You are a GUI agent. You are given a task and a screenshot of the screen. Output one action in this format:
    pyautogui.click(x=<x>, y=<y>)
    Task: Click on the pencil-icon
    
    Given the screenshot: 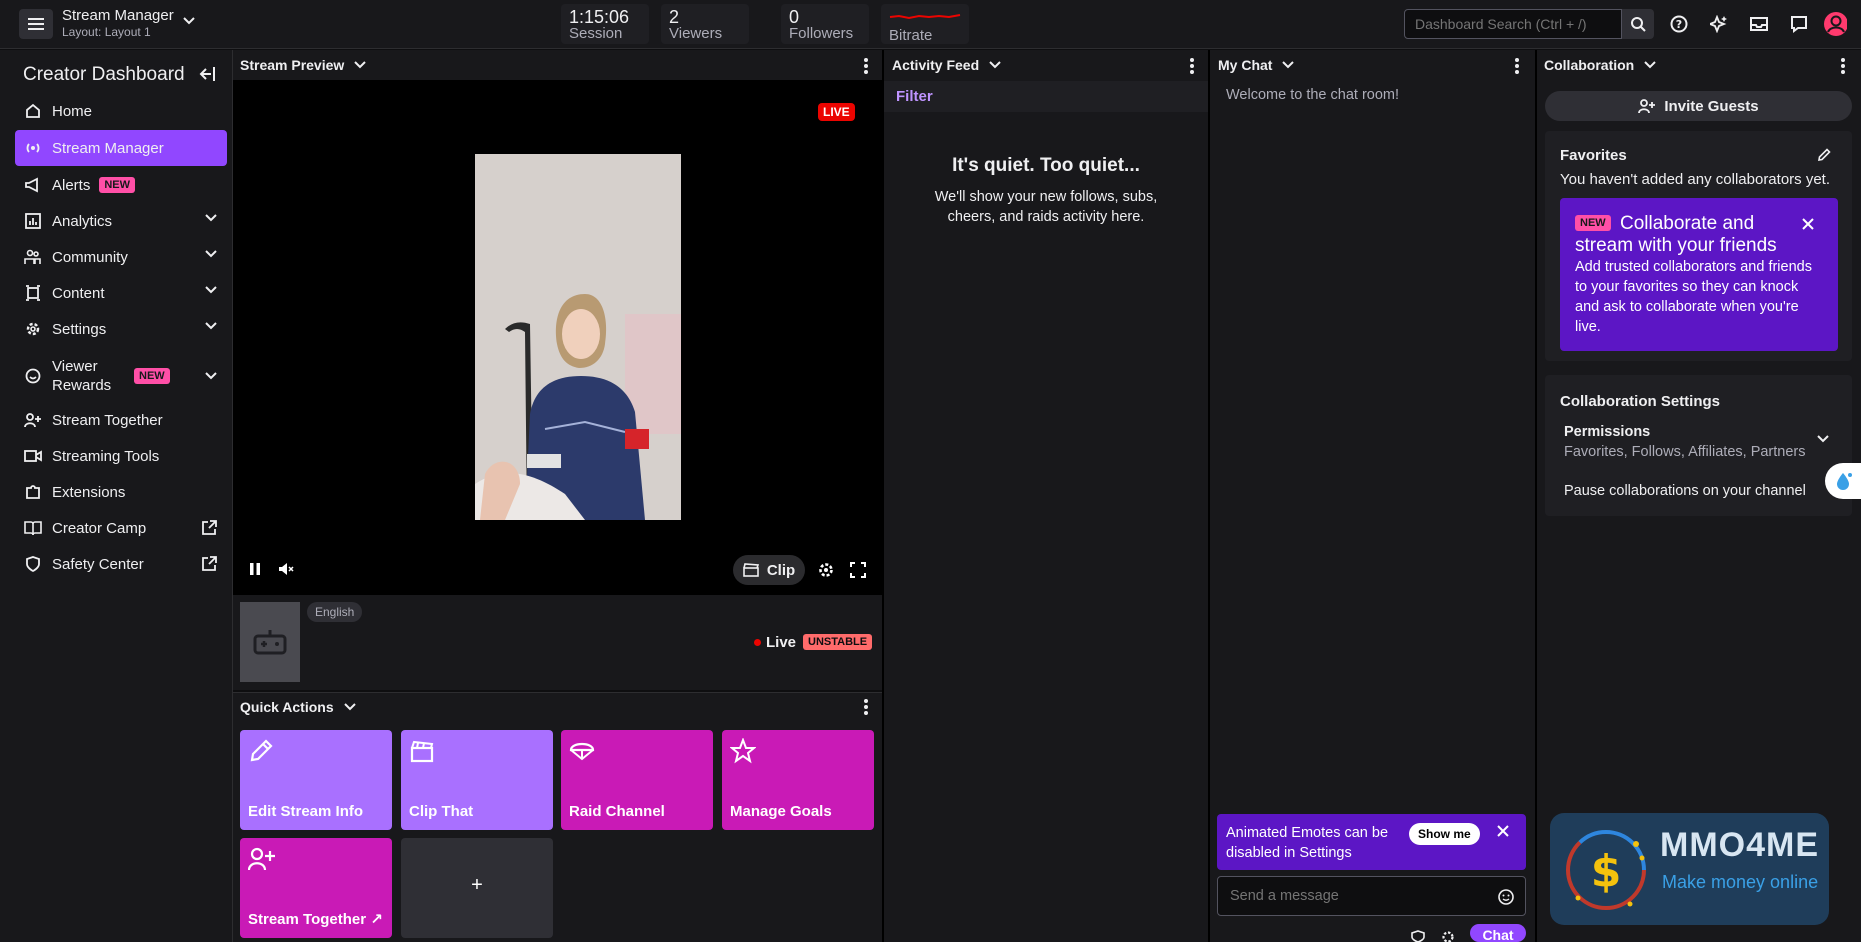 What is the action you would take?
    pyautogui.click(x=1824, y=155)
    